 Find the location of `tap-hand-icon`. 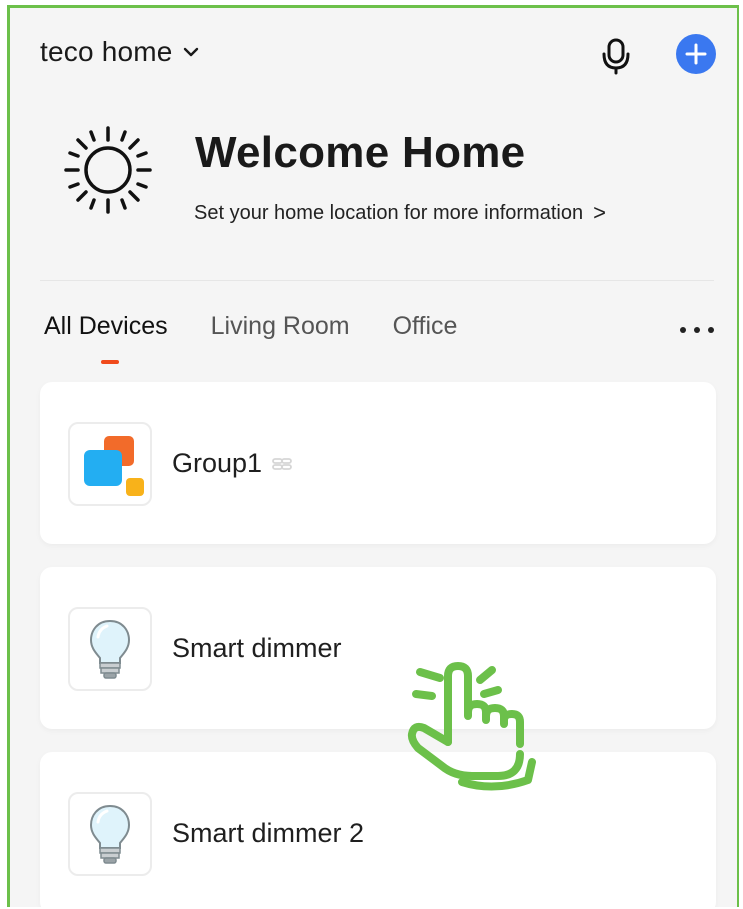

tap-hand-icon is located at coordinates (472, 728).